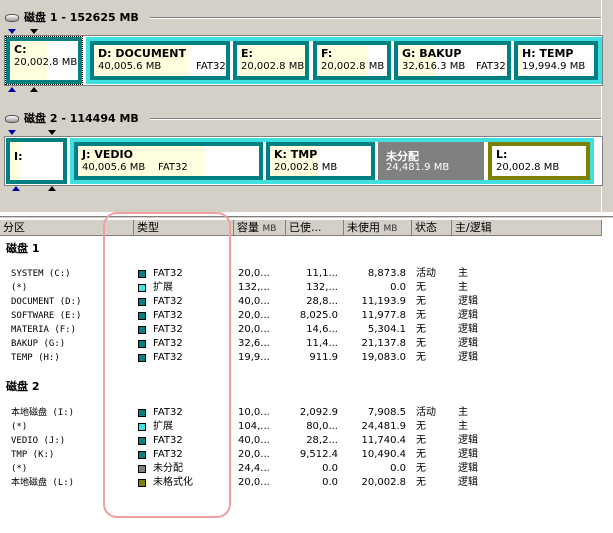  Describe the element at coordinates (426, 273) in the screenshot. I see `cell-status: 活动` at that location.